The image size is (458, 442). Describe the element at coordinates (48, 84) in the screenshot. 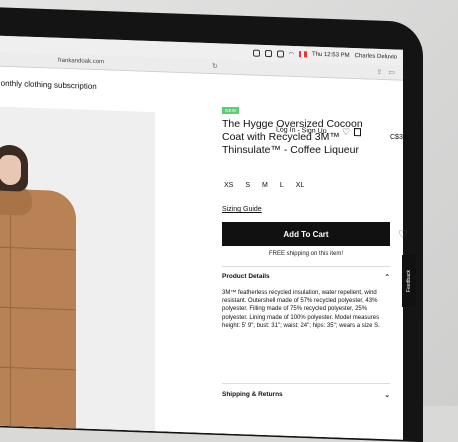

I see `promo-link: Monthly clothing subscription` at that location.